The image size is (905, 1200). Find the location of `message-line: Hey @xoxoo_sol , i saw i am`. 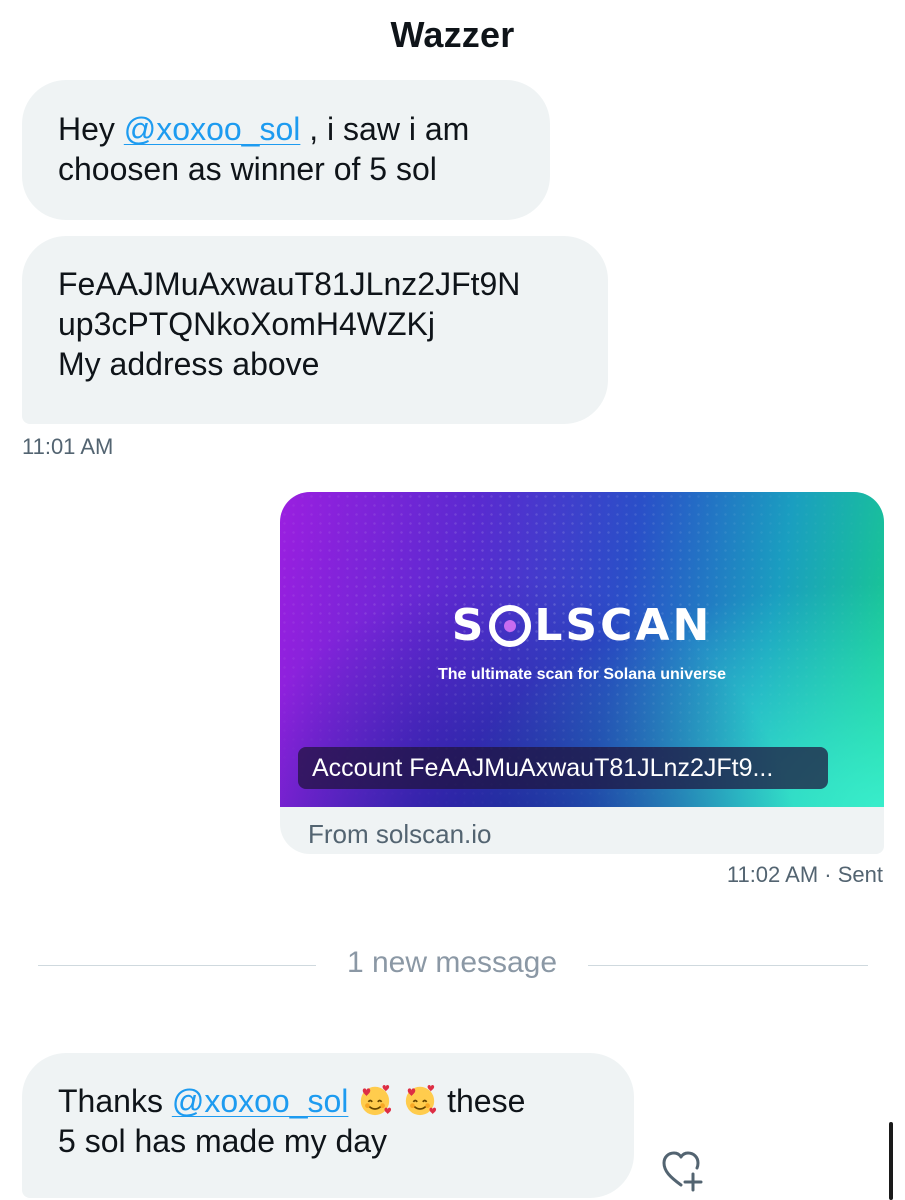

message-line: Hey @xoxoo_sol , i saw i am is located at coordinates (286, 129).